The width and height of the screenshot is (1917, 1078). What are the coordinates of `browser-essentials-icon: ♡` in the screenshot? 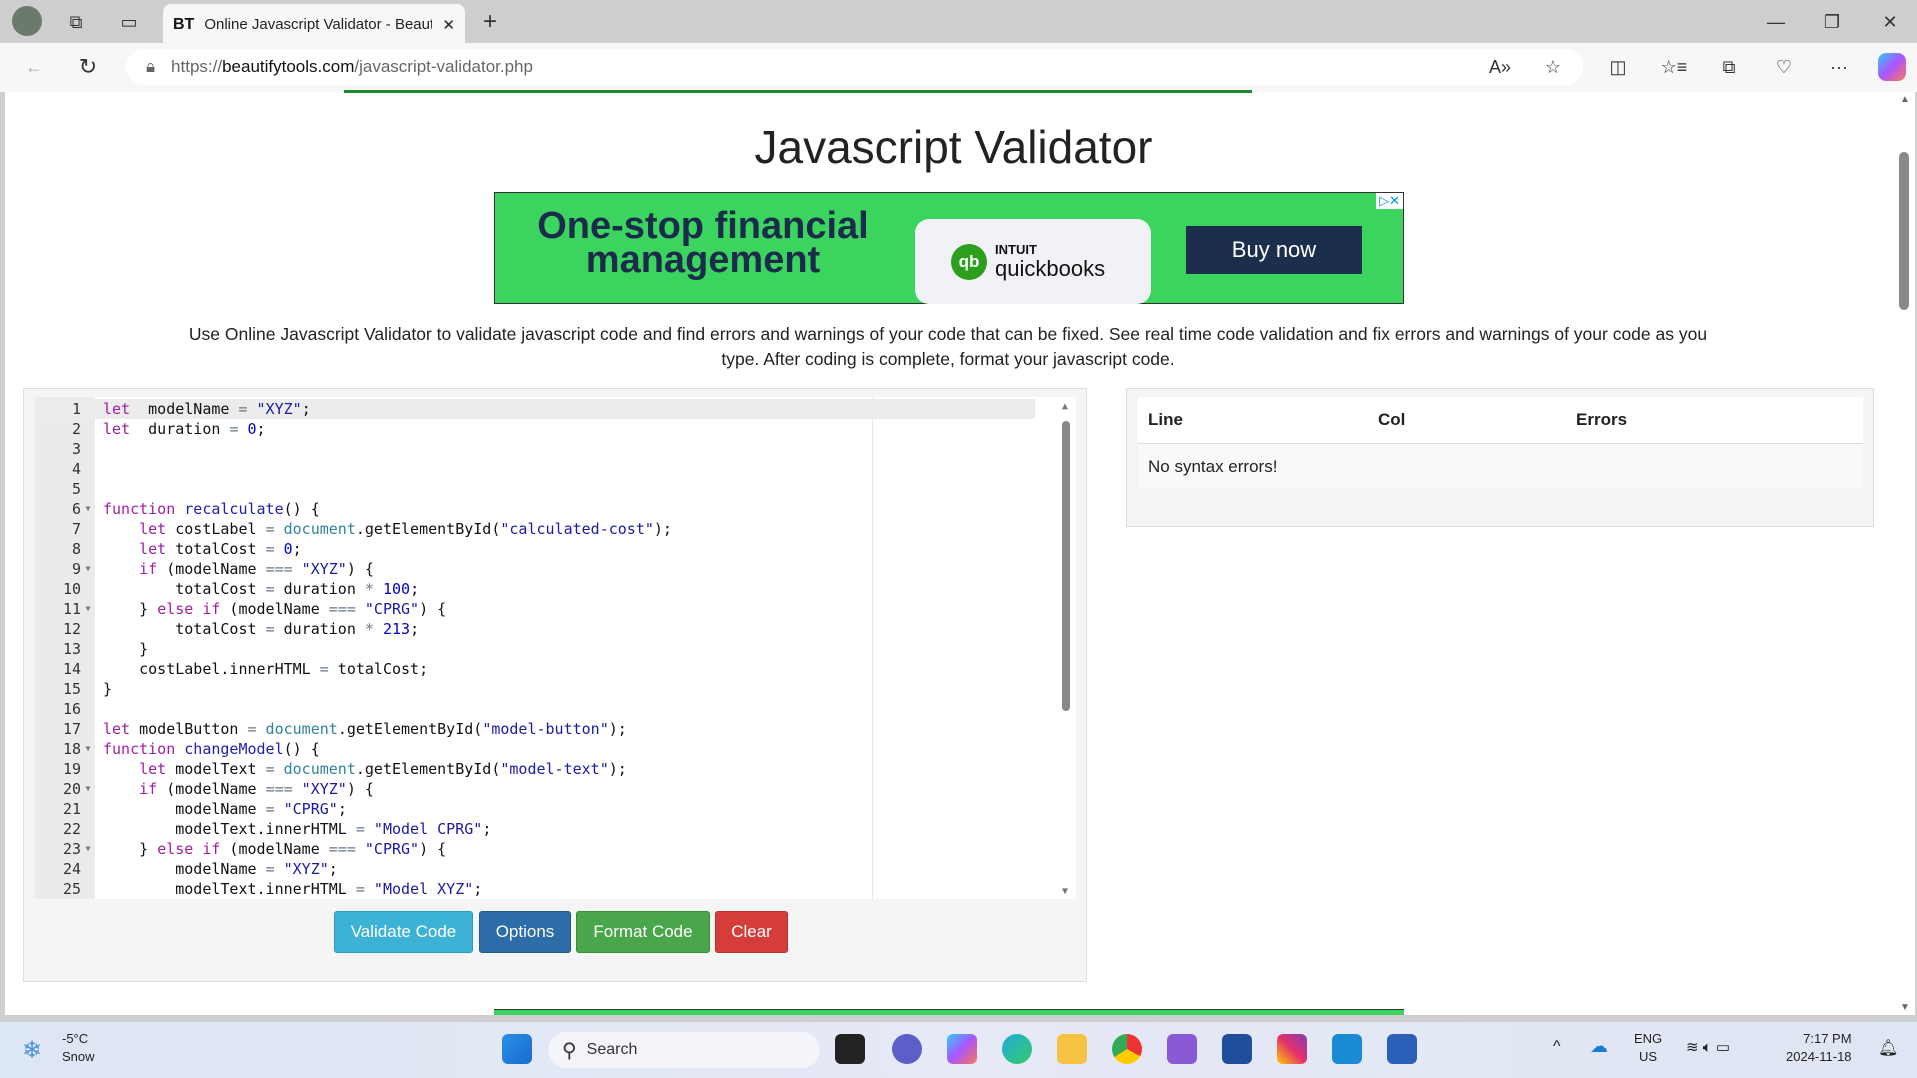 It's located at (1784, 67).